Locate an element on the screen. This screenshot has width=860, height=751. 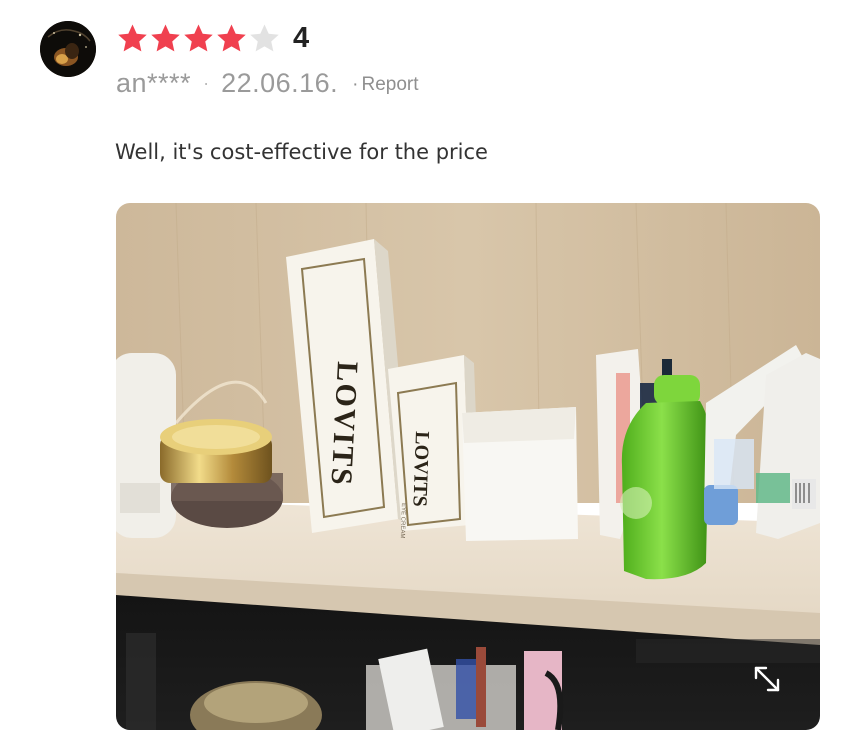
small-box-text: LOVITS is located at coordinates (420, 469).